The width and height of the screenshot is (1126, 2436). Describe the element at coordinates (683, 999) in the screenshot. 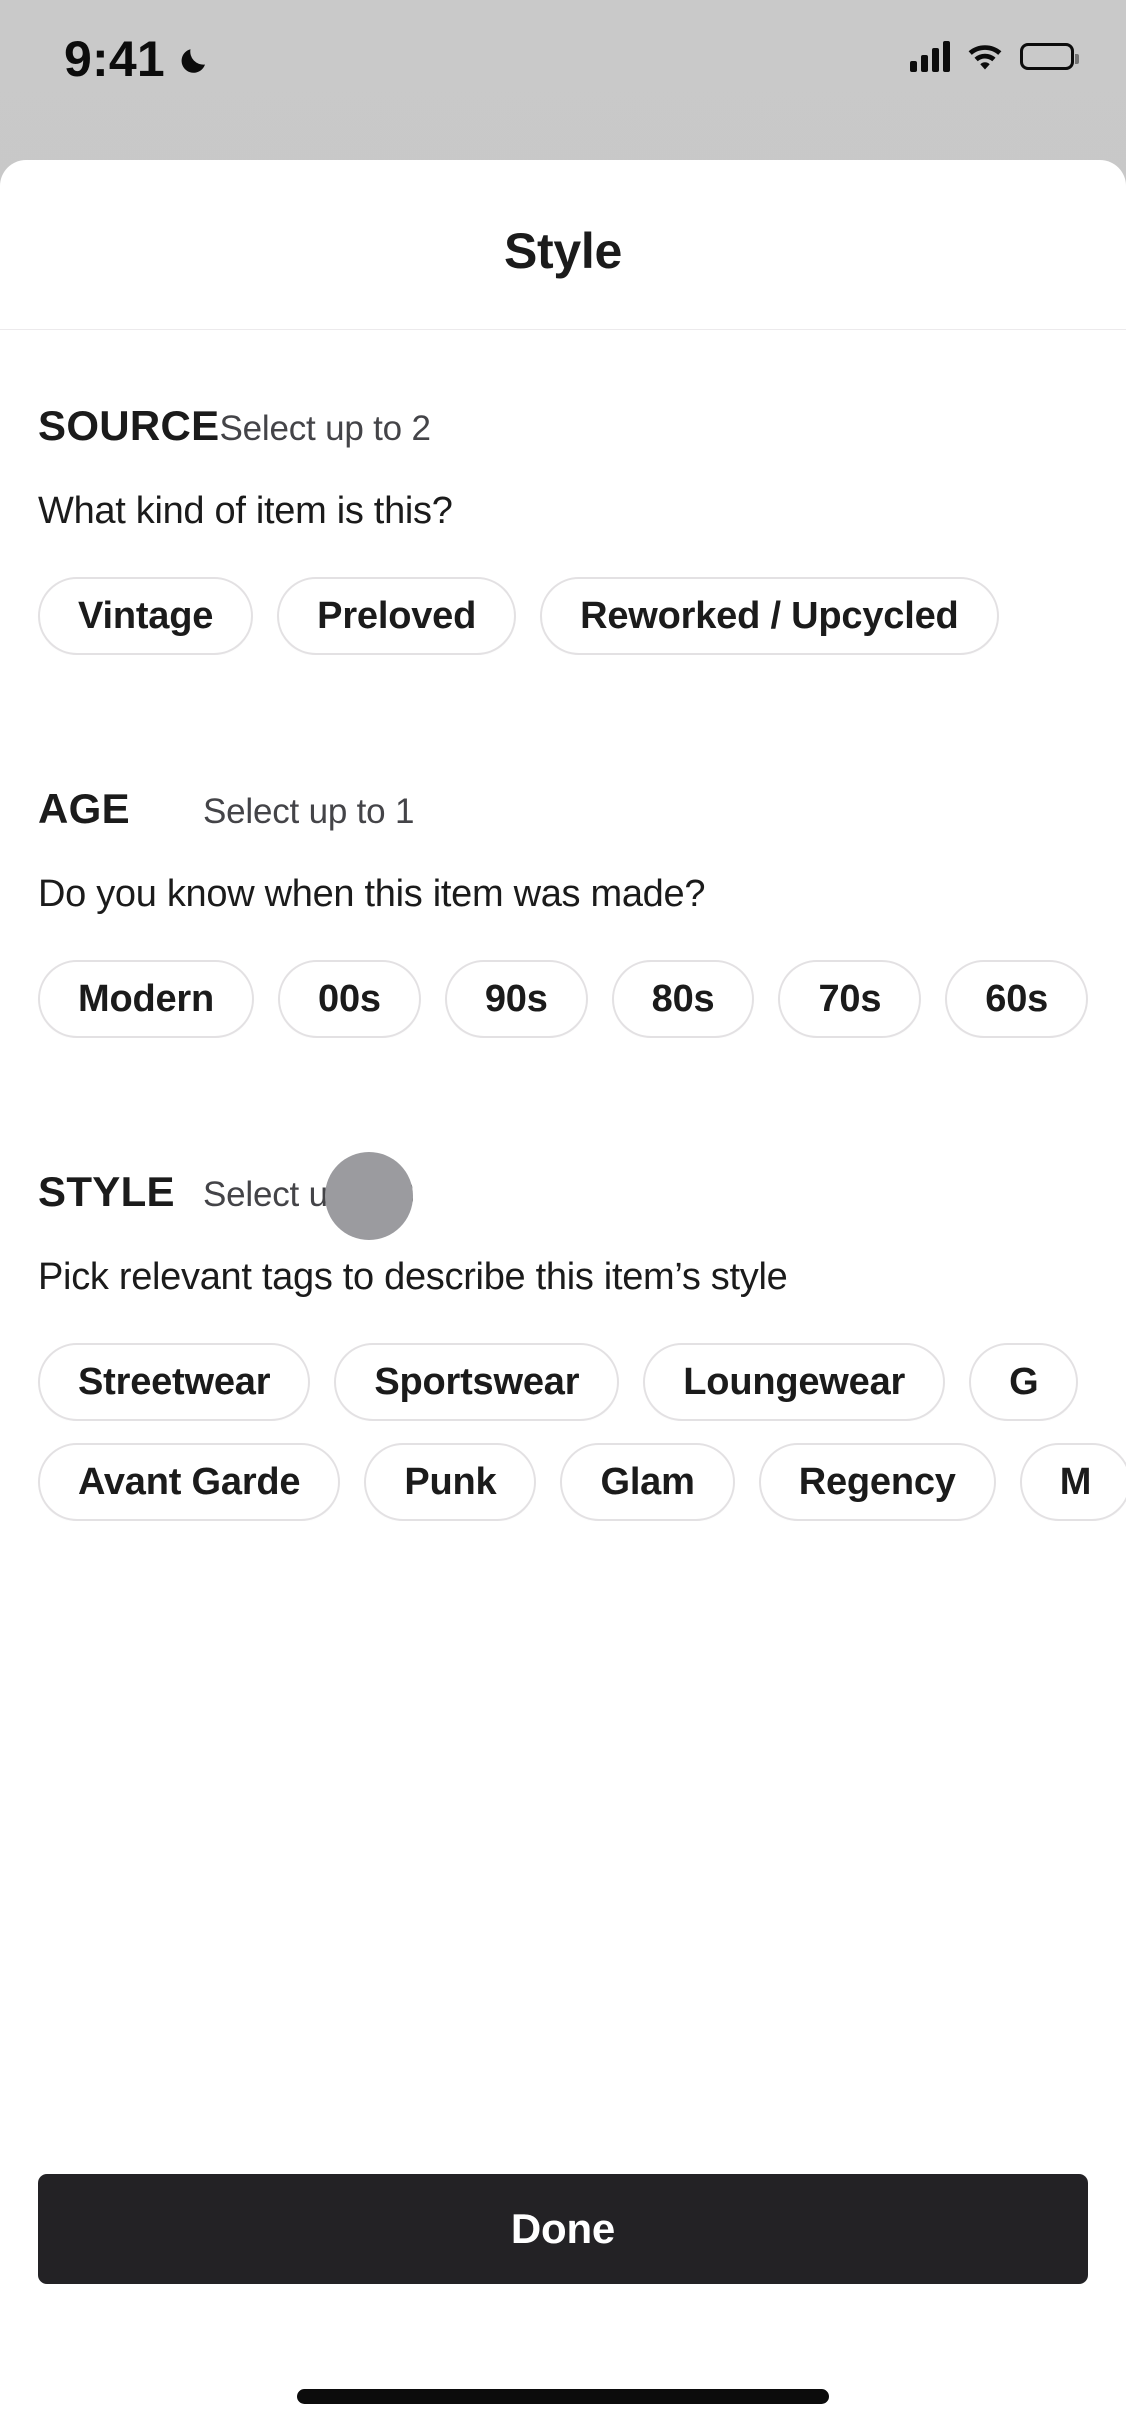

I see `chip-80s: 80s` at that location.